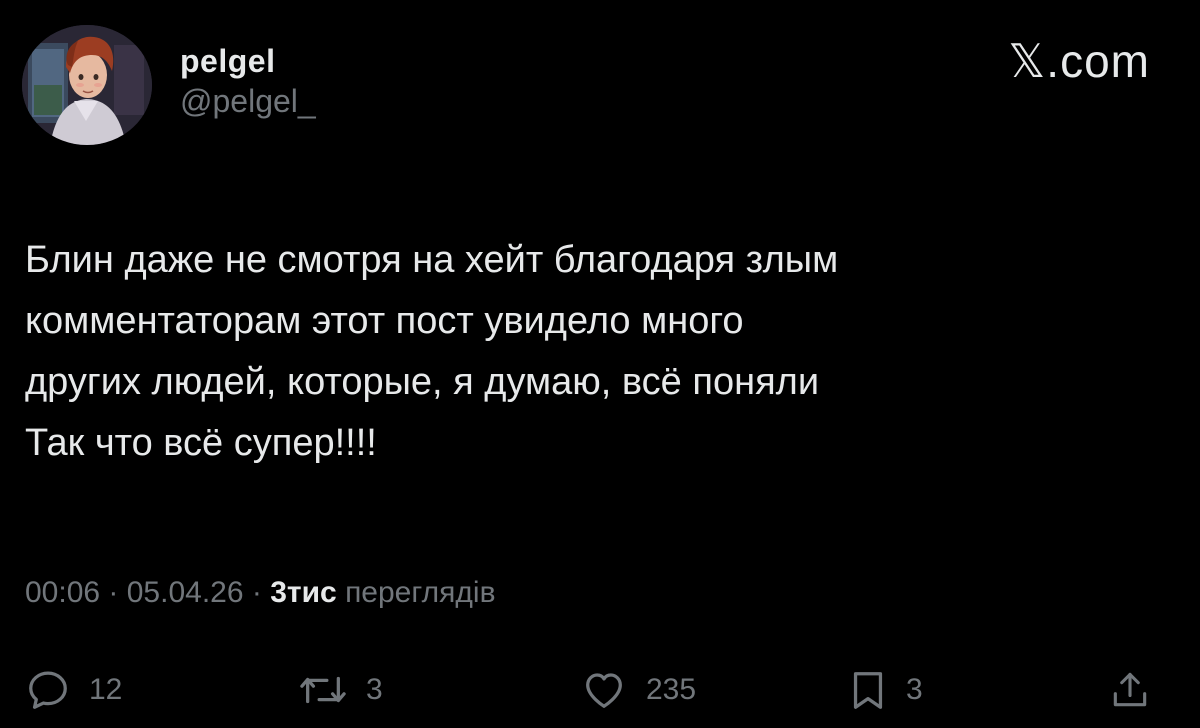 This screenshot has width=1200, height=728. Describe the element at coordinates (248, 61) in the screenshot. I see `author-display-name: pelgel` at that location.